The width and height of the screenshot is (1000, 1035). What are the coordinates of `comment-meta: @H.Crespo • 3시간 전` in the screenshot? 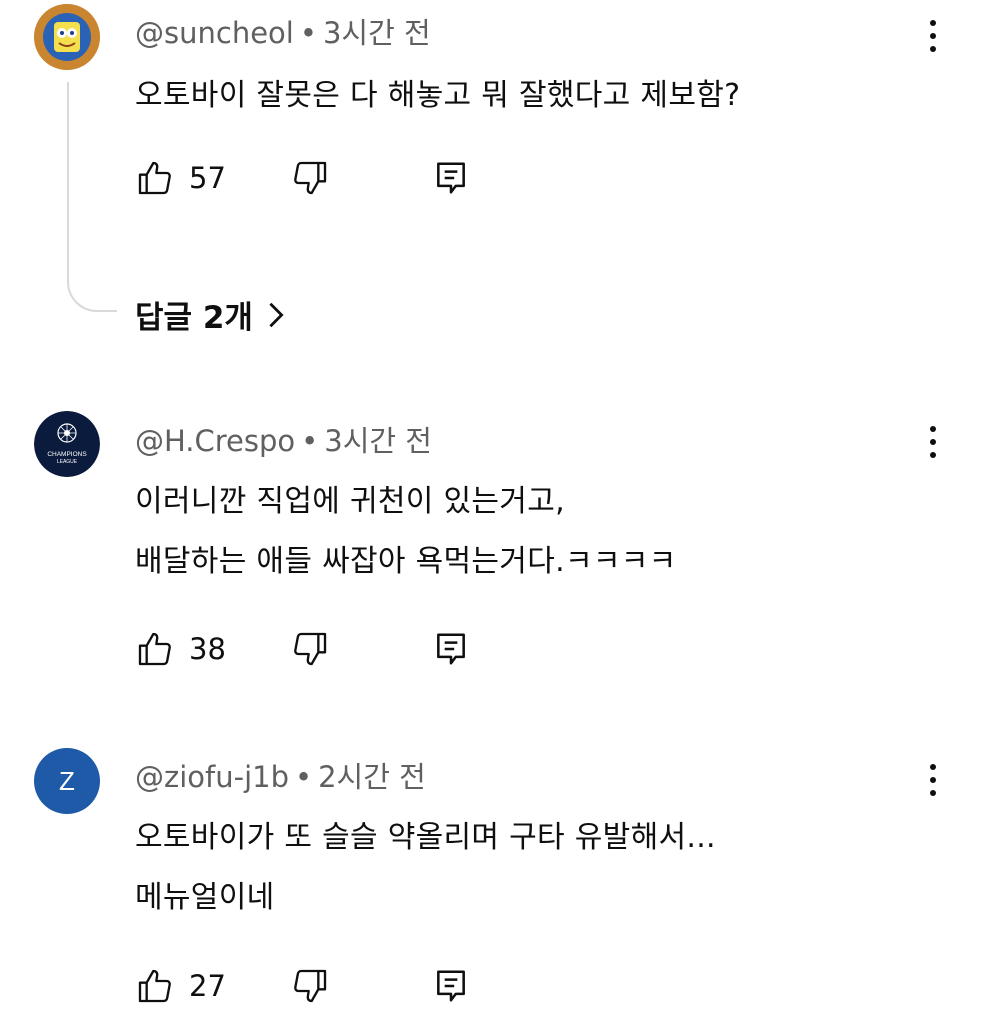 It's located at (283, 439).